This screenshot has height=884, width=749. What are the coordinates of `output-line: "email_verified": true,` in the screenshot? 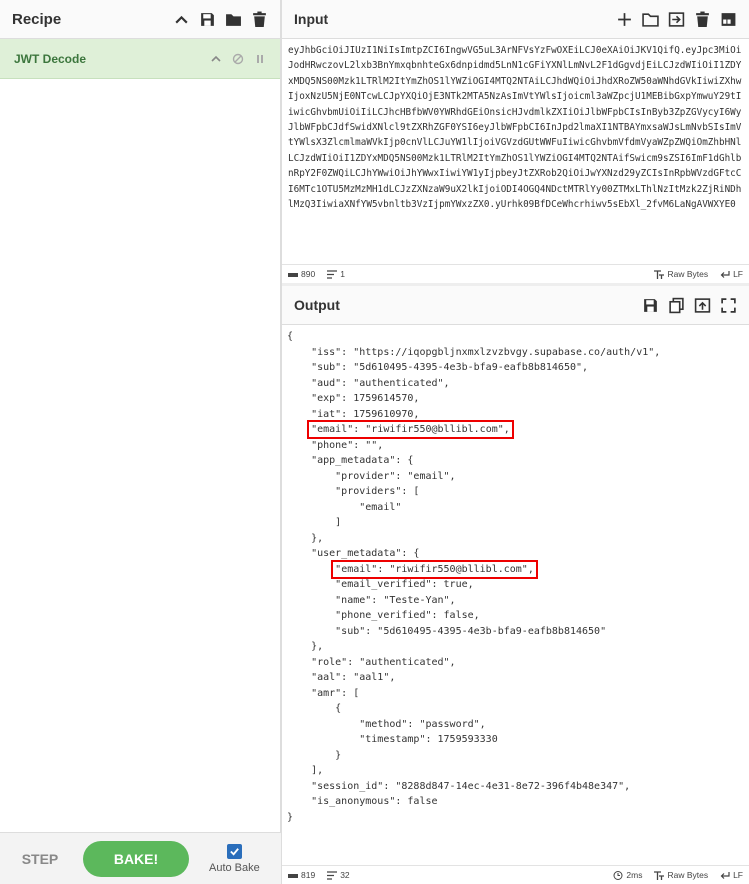 It's located at (380, 584).